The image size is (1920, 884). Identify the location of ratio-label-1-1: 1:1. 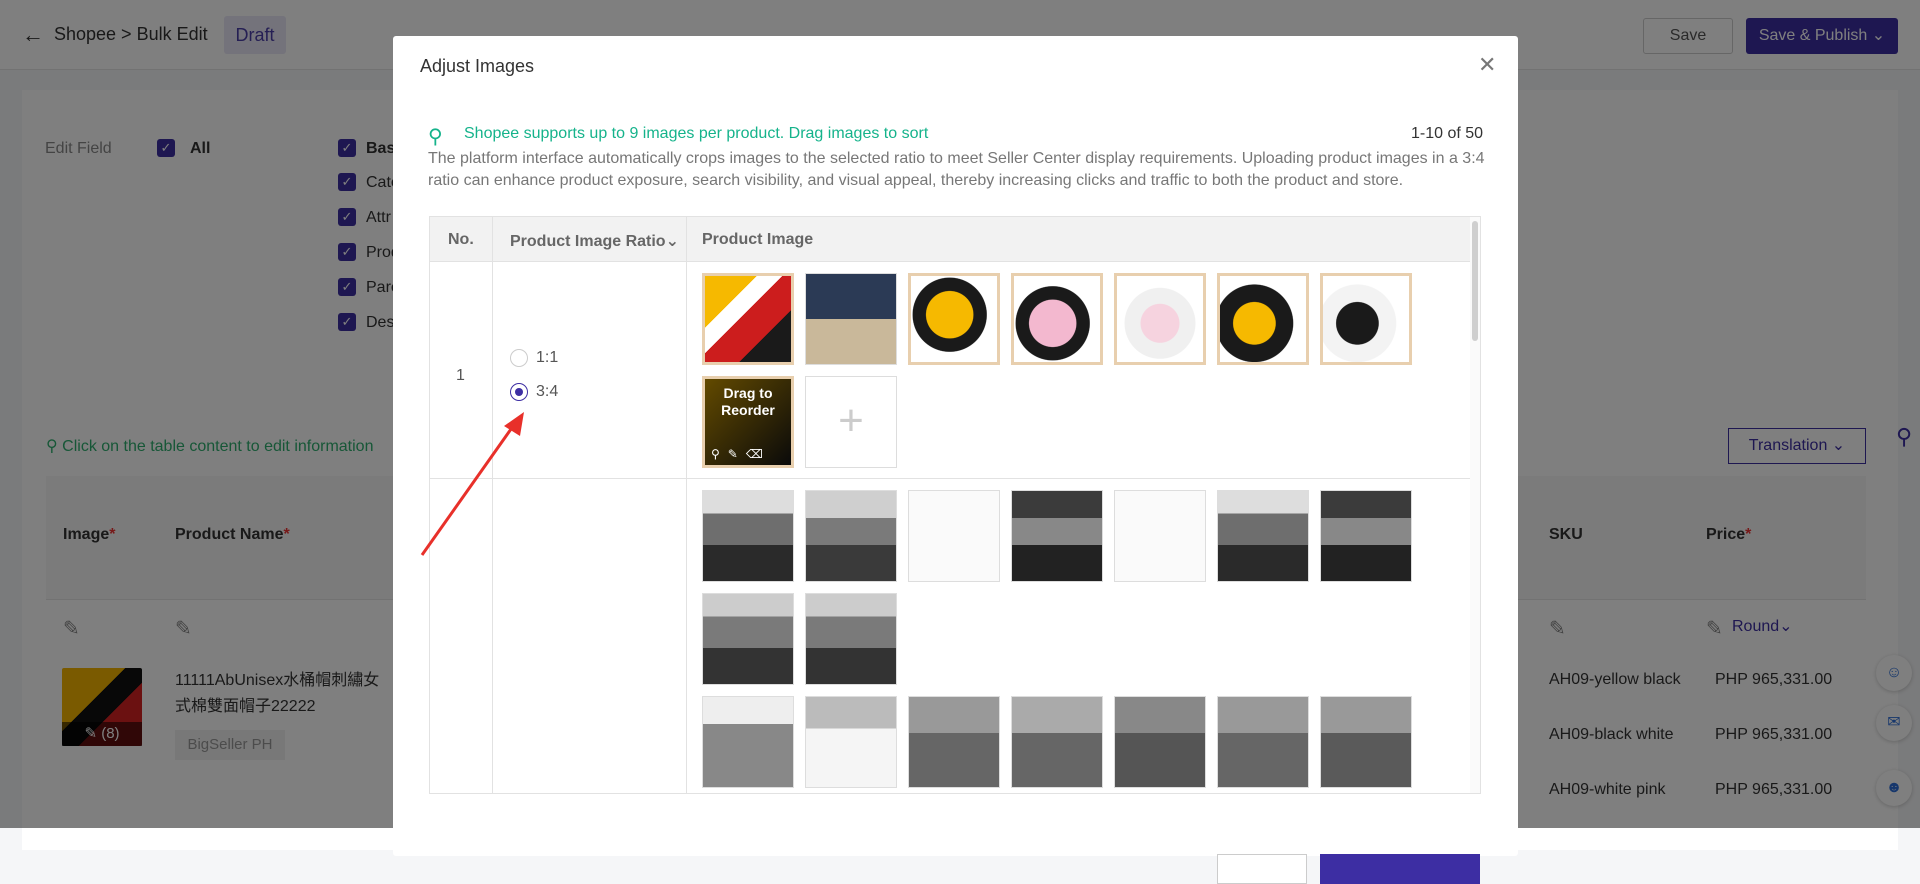
(547, 357).